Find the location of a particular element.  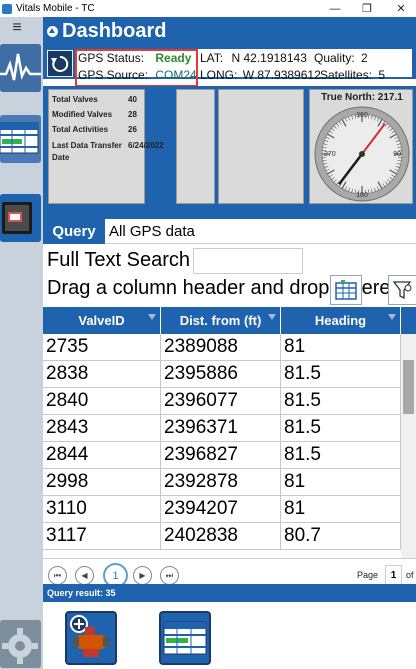

gps-source-label: GPS Source: is located at coordinates (113, 75).